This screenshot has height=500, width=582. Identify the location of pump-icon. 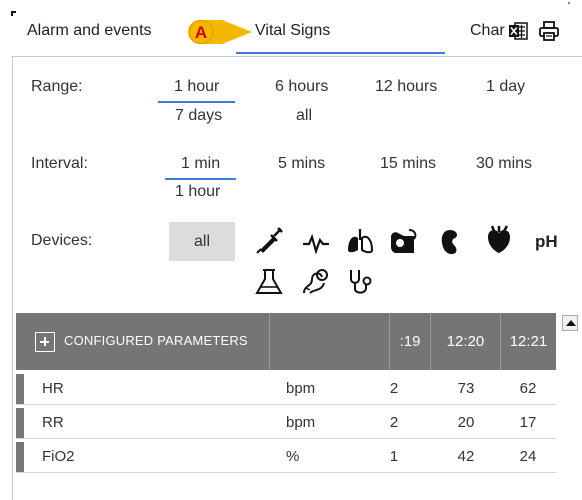
(404, 242).